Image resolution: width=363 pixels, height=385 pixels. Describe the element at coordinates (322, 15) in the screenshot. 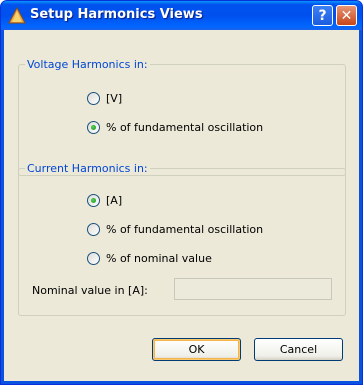

I see `help-button: ?` at that location.